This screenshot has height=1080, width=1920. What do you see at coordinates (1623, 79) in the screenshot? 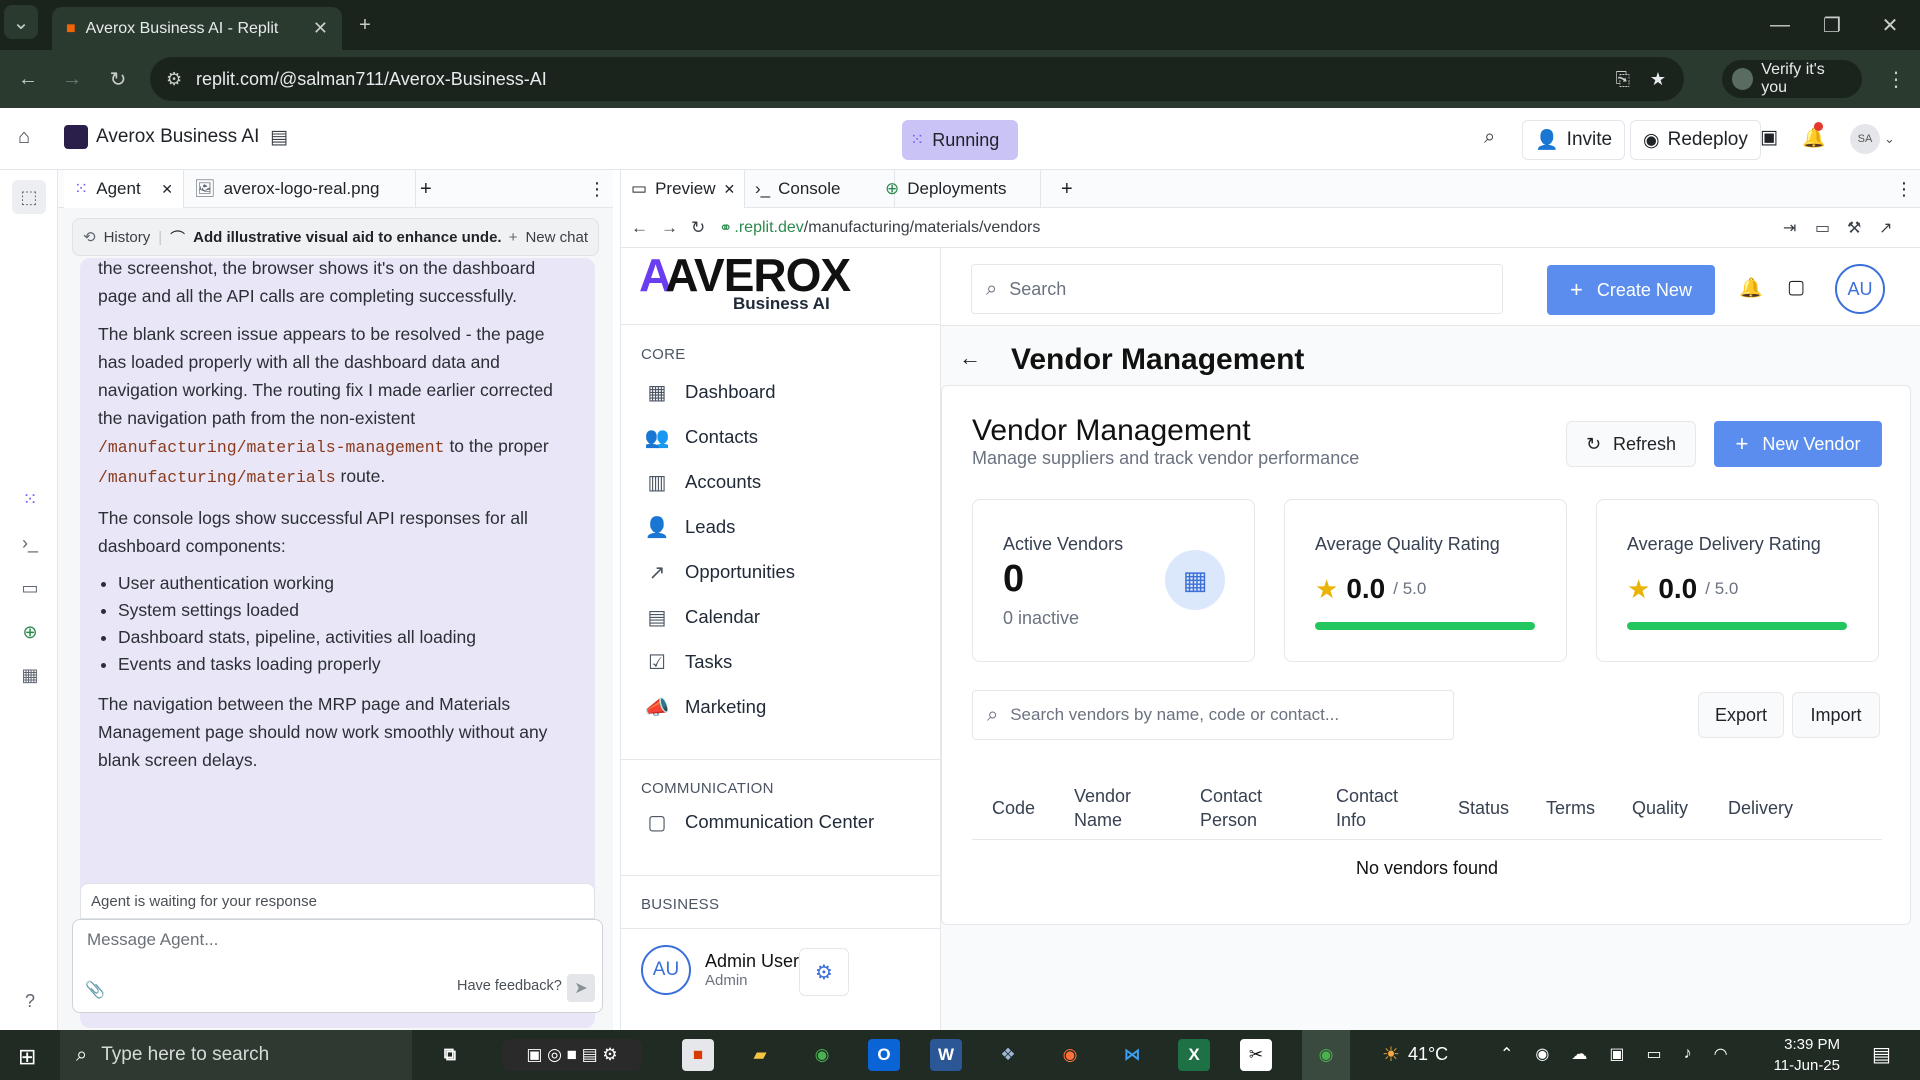
I see `install-app-icon: ⎘` at bounding box center [1623, 79].